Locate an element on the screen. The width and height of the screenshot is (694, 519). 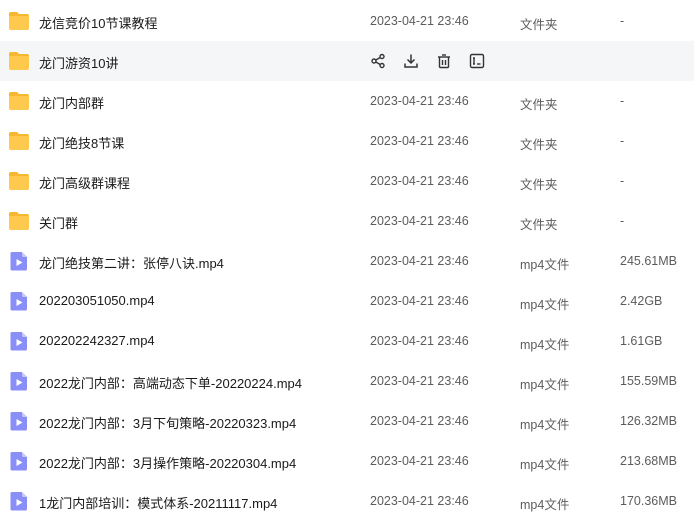
rename-button is located at coordinates (477, 61).